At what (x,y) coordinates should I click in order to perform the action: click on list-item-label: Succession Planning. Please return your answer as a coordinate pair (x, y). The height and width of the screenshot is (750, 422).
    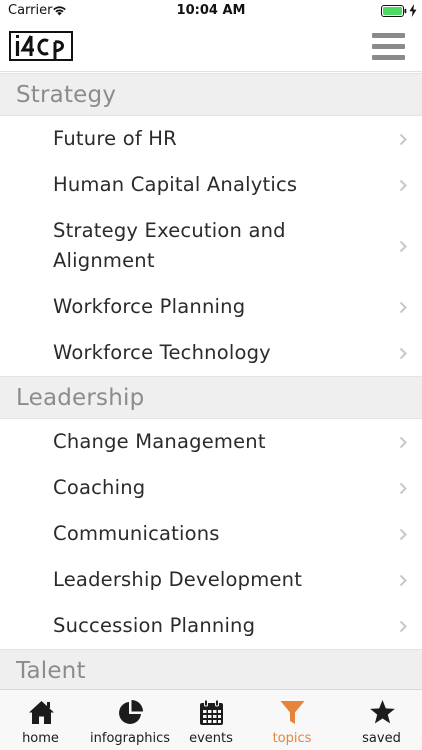
    Looking at the image, I should click on (154, 625).